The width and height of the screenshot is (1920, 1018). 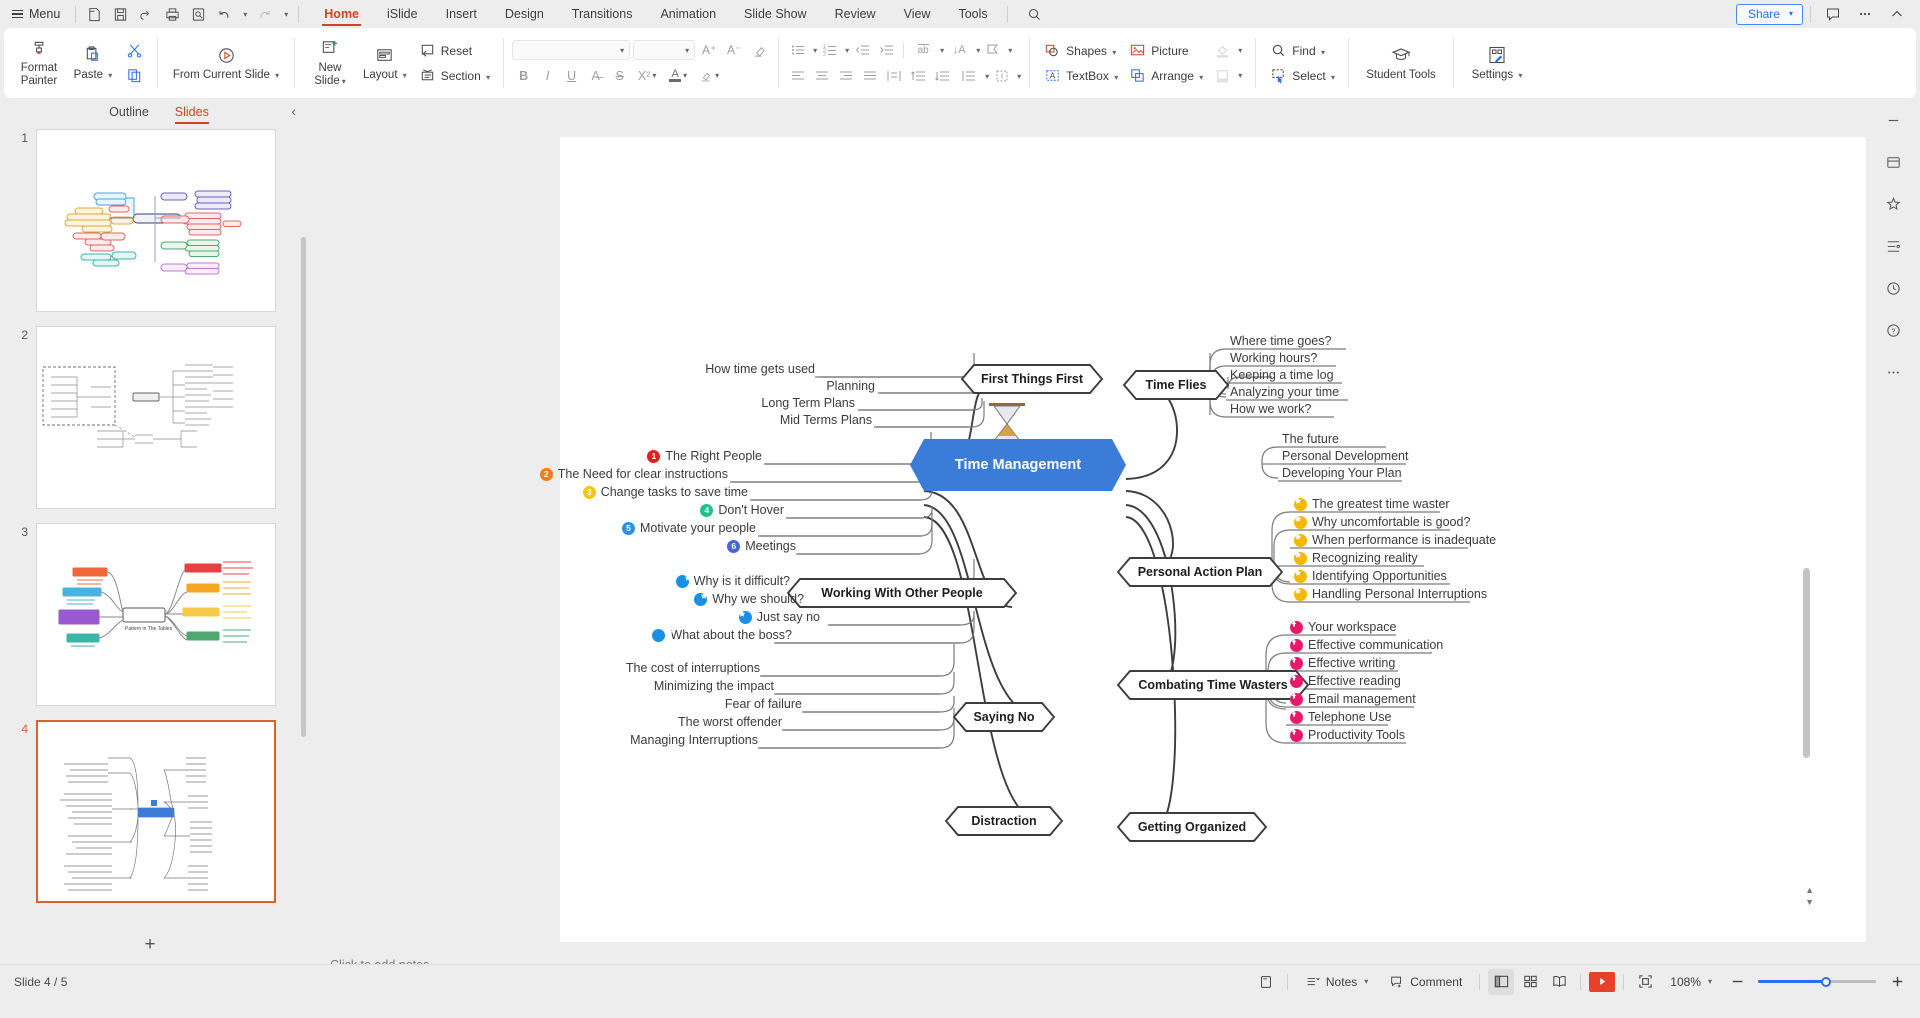 What do you see at coordinates (705, 686) in the screenshot?
I see `leaf-node: Minimizing the impact` at bounding box center [705, 686].